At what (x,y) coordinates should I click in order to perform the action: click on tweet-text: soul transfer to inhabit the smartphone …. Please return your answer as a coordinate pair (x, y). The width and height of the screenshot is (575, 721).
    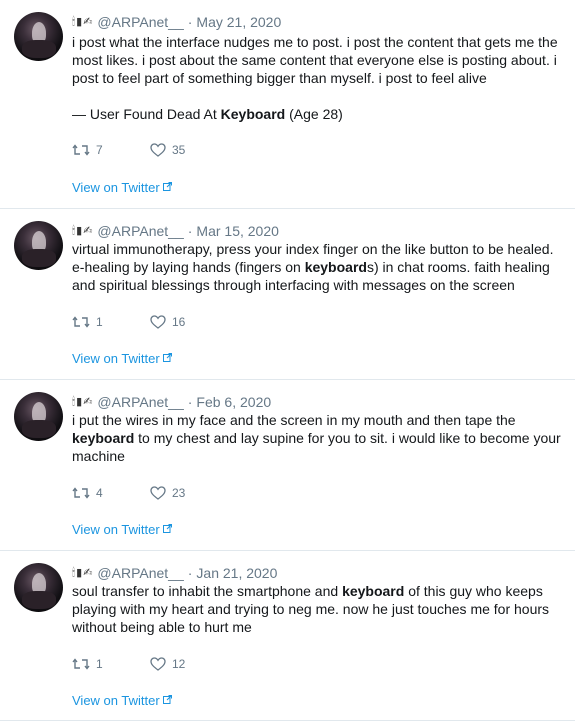
    Looking at the image, I should click on (320, 609).